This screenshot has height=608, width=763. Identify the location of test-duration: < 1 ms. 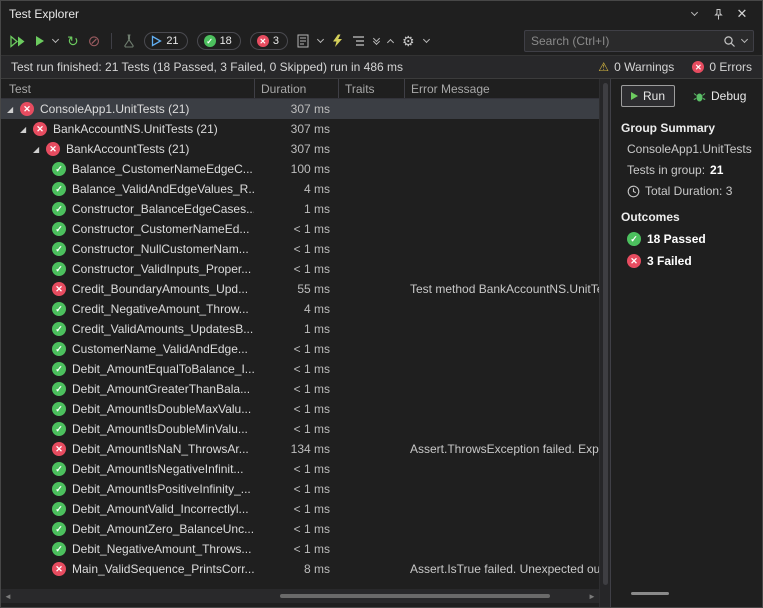
(311, 429).